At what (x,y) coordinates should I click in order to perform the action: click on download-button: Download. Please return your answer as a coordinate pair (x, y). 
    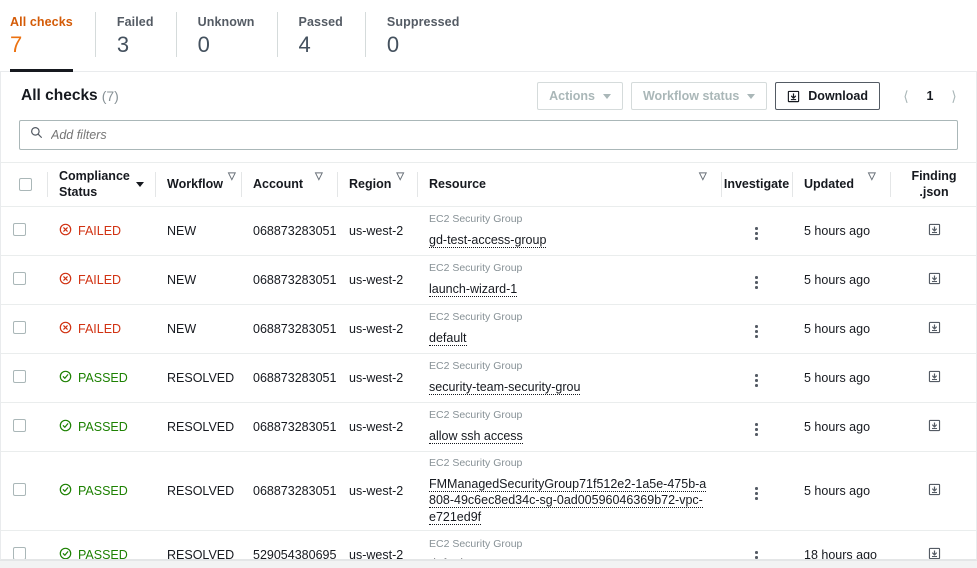
    Looking at the image, I should click on (827, 96).